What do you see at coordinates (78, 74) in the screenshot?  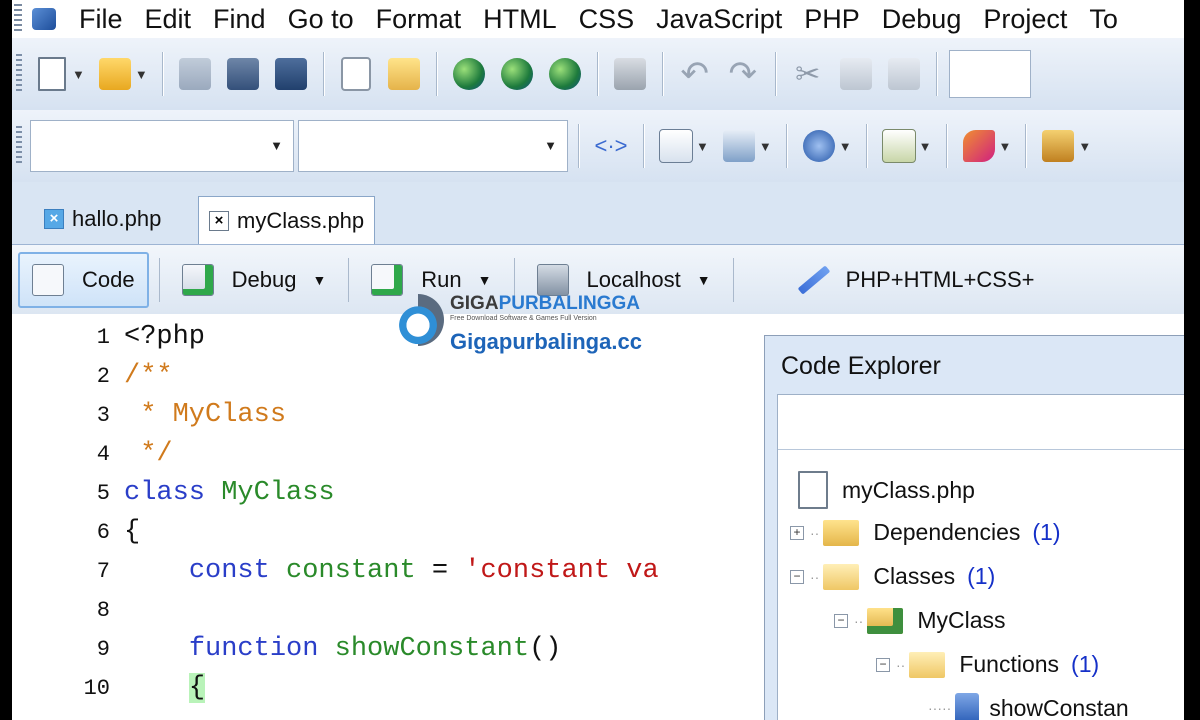 I see `new-file-dropdown-icon: ▼` at bounding box center [78, 74].